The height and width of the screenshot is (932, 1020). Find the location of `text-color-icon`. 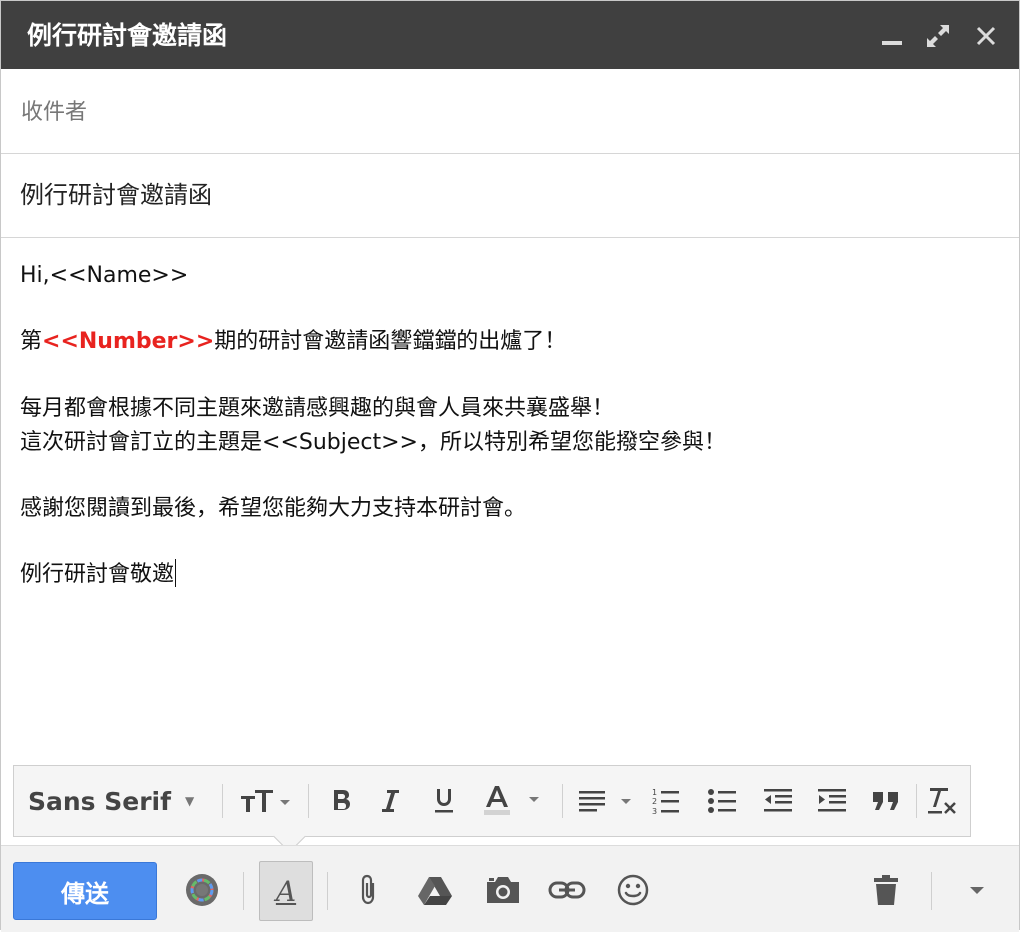

text-color-icon is located at coordinates (511, 800).